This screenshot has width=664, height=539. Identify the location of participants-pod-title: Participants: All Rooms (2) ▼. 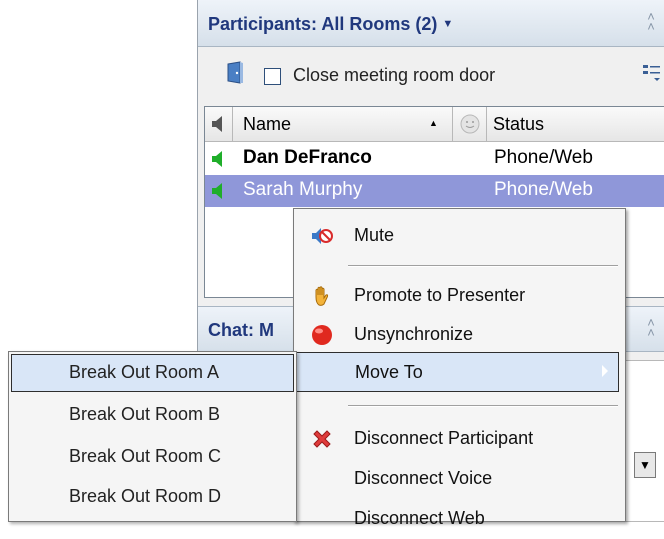
(330, 24).